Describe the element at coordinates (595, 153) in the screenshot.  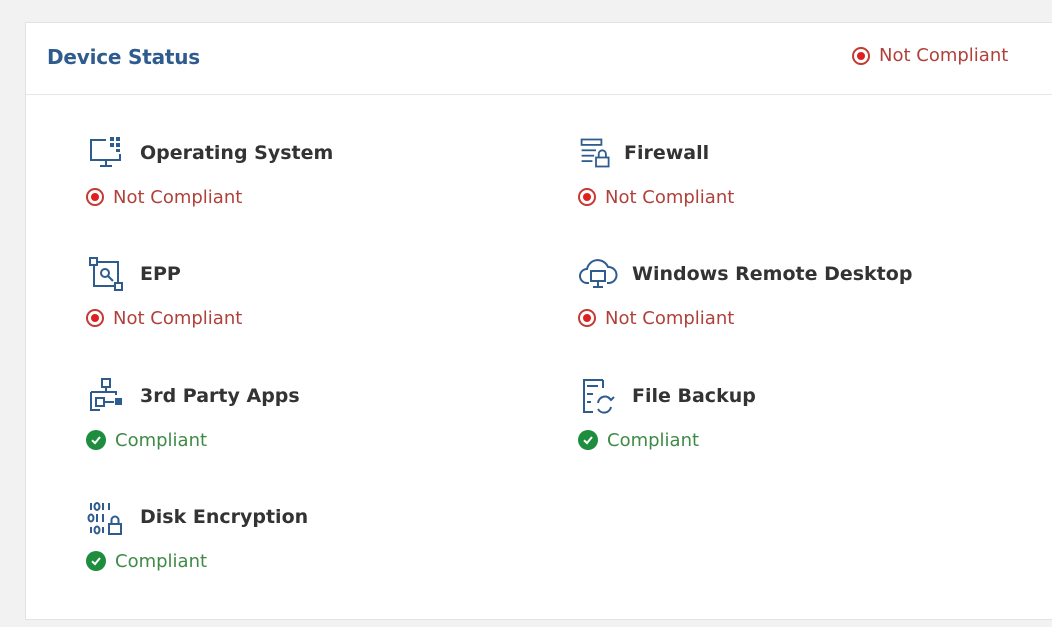
I see `firewall-lock-icon` at that location.